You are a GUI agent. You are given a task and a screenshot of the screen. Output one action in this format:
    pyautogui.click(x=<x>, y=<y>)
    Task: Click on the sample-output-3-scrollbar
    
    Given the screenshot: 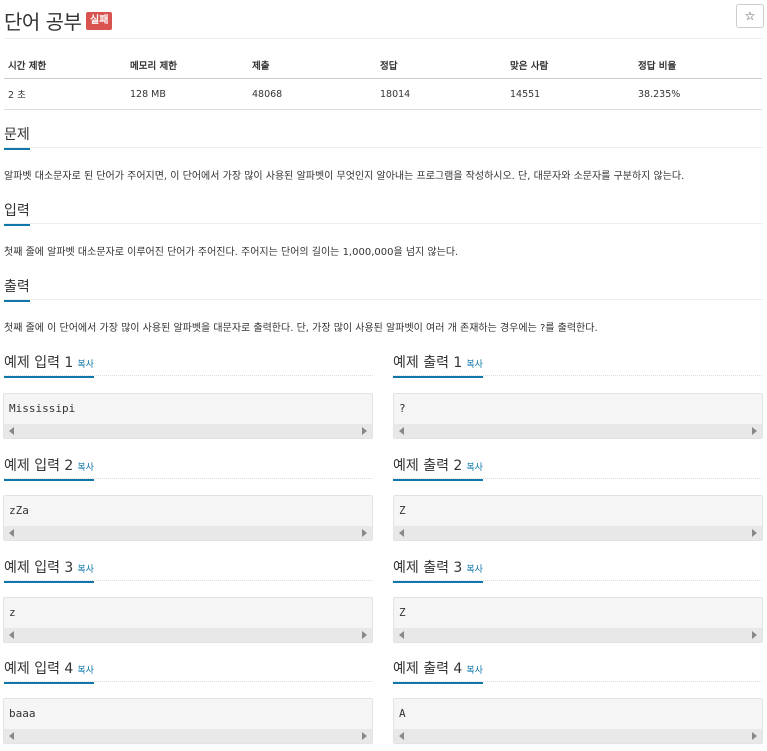 What is the action you would take?
    pyautogui.click(x=578, y=635)
    